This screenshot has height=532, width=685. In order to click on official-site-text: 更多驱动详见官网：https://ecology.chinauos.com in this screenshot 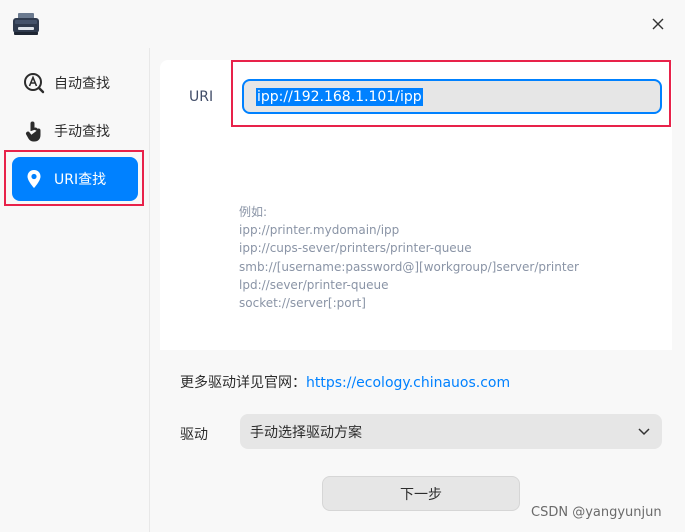, I will do `click(345, 382)`.